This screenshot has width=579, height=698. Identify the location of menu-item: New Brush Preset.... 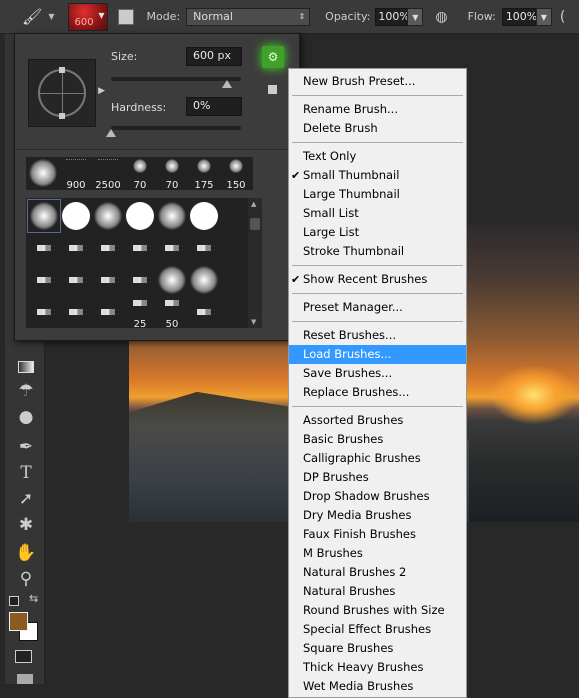
(377, 81).